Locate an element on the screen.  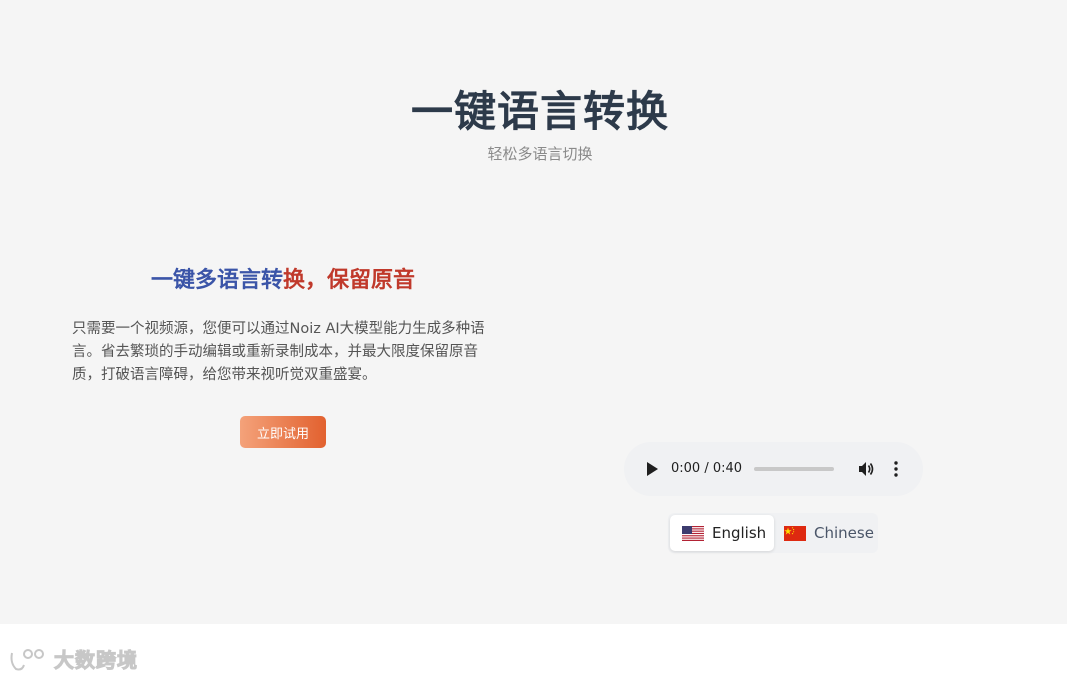
page-subtitle: 轻松多语言切换 is located at coordinates (540, 154).